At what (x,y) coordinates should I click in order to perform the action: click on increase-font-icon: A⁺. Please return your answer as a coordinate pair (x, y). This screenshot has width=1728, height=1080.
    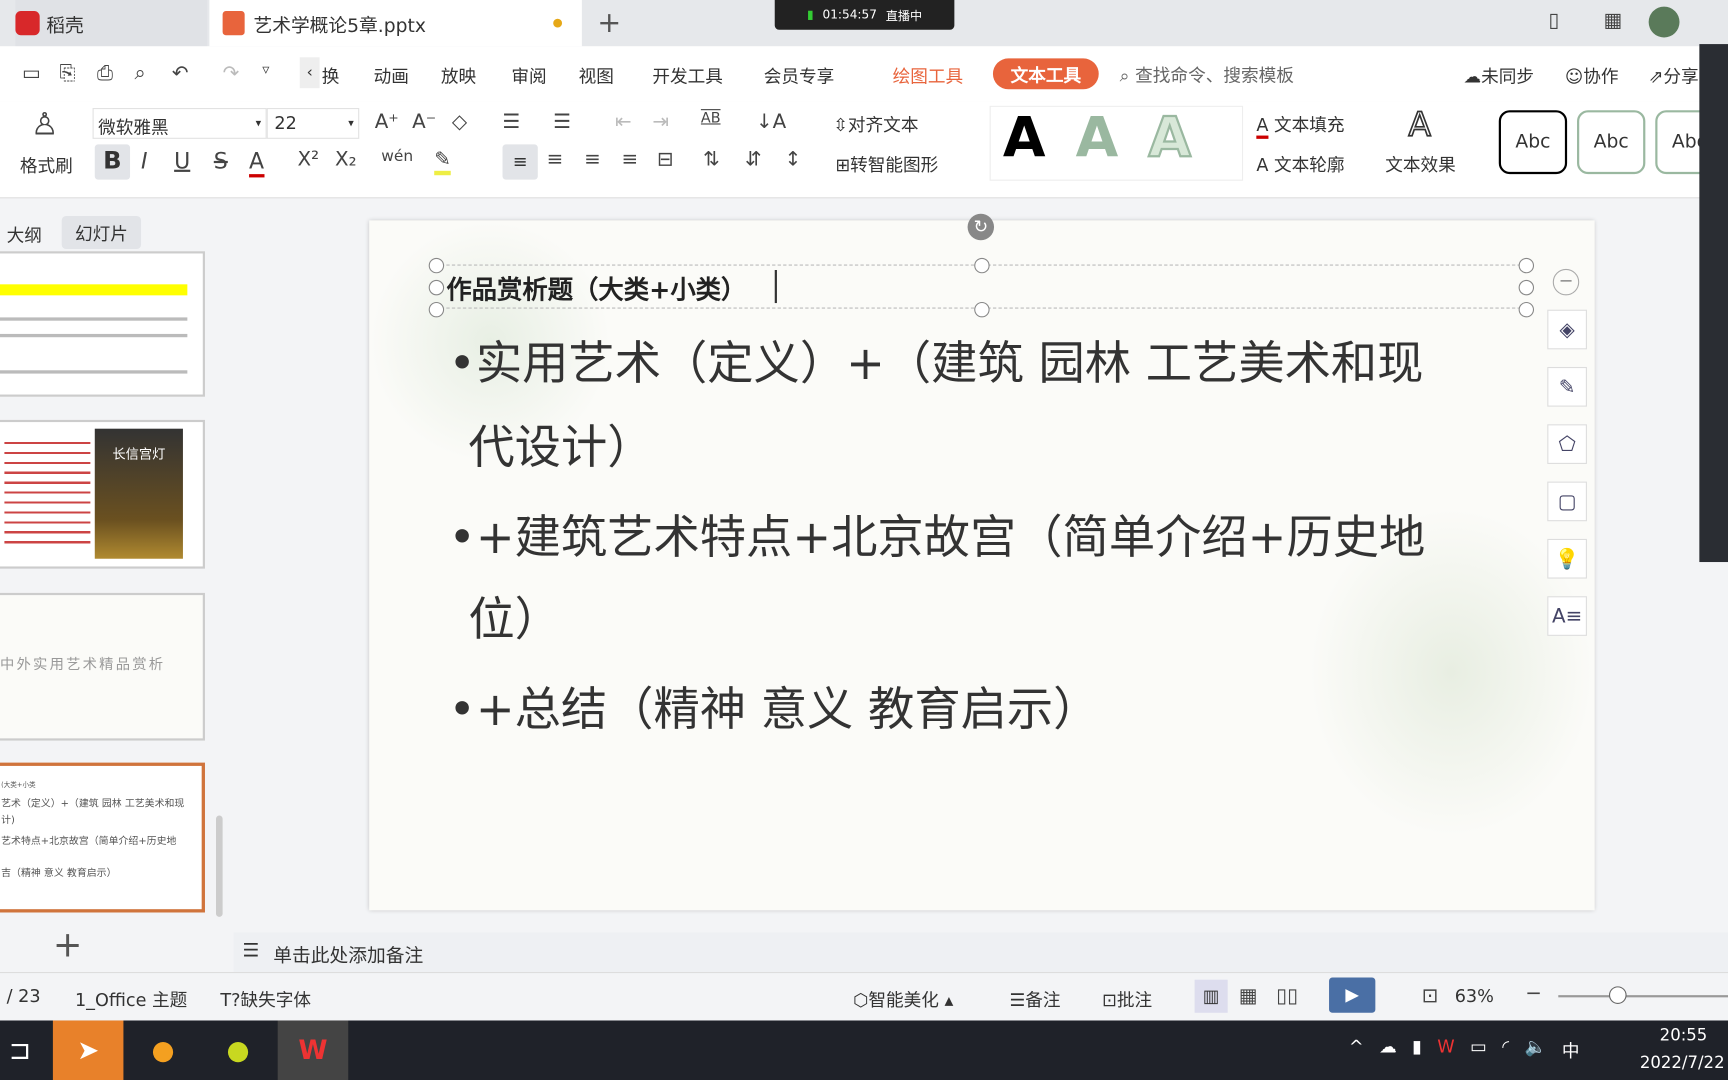
    Looking at the image, I should click on (387, 121).